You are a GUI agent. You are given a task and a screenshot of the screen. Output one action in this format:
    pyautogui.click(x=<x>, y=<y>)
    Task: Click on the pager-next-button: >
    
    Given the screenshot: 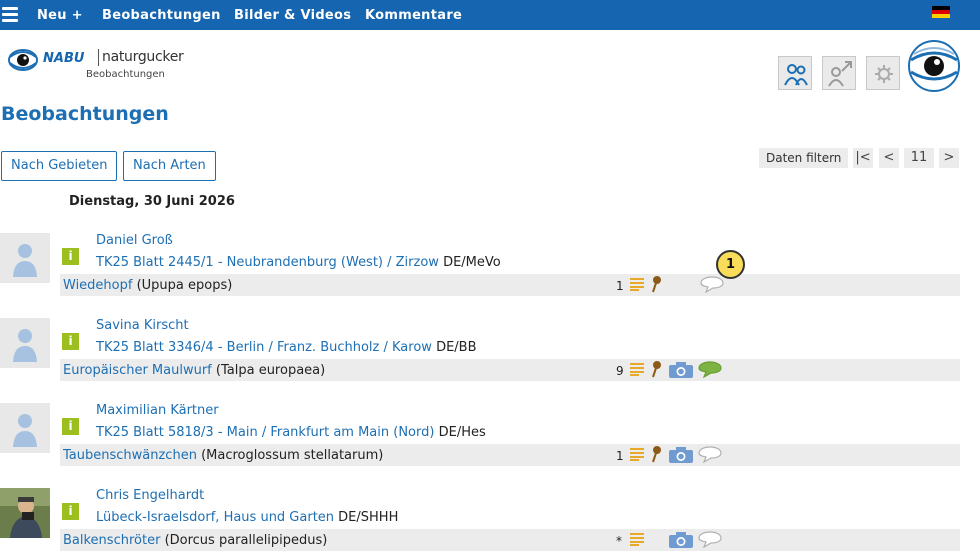 What is the action you would take?
    pyautogui.click(x=949, y=158)
    